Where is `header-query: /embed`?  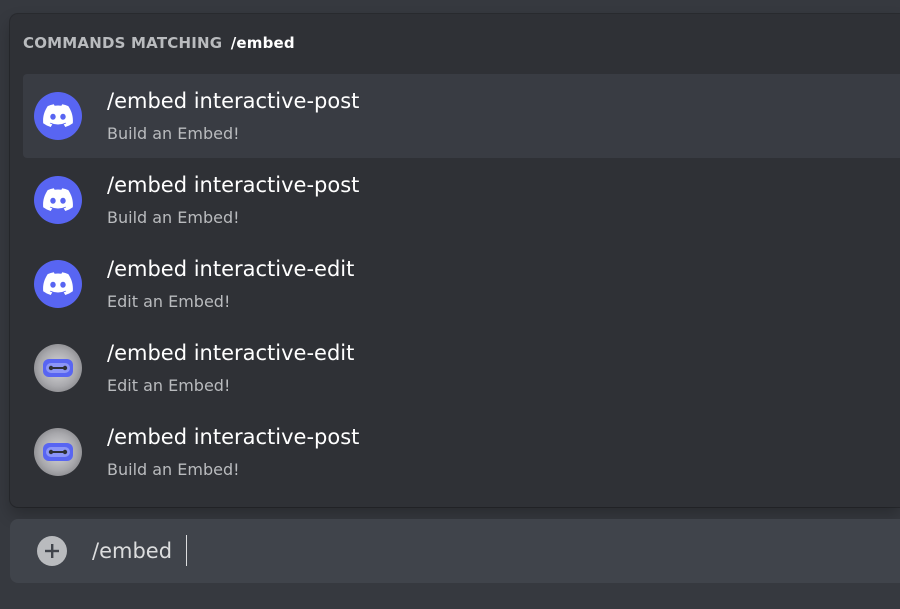 header-query: /embed is located at coordinates (262, 43).